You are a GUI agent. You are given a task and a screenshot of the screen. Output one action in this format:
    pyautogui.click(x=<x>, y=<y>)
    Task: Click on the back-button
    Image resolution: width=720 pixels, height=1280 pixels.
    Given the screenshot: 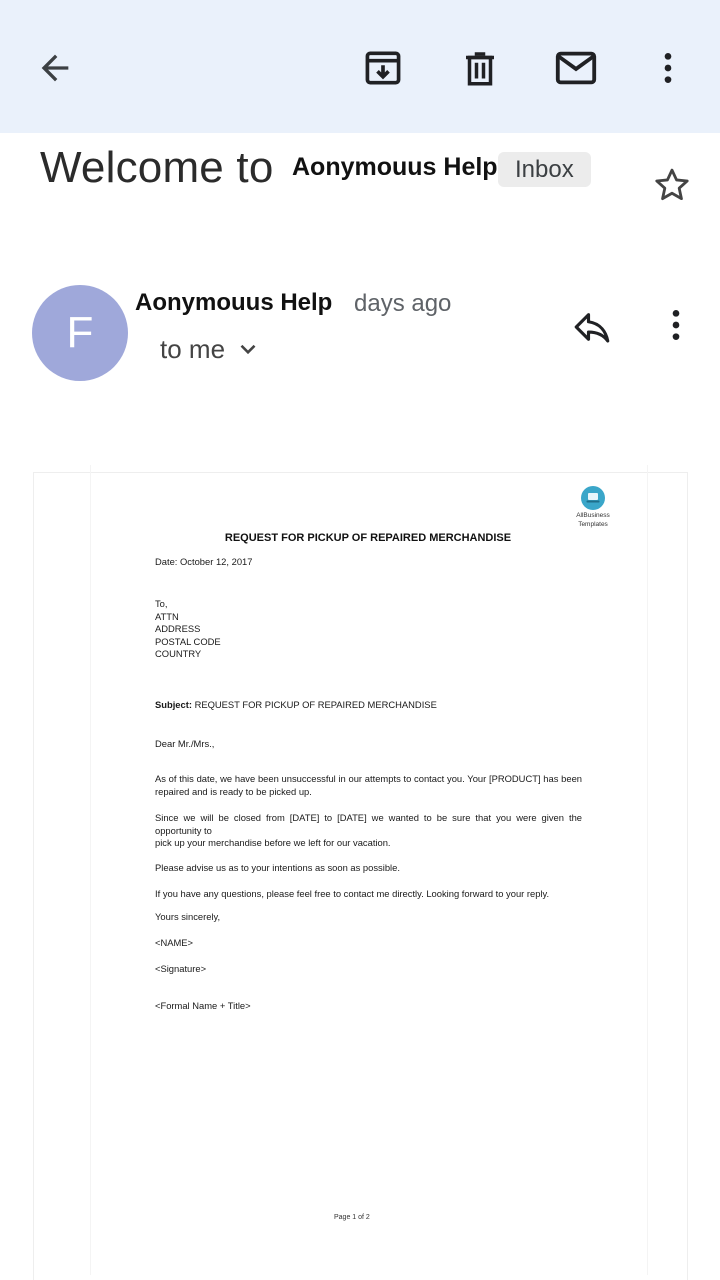 What is the action you would take?
    pyautogui.click(x=55, y=68)
    